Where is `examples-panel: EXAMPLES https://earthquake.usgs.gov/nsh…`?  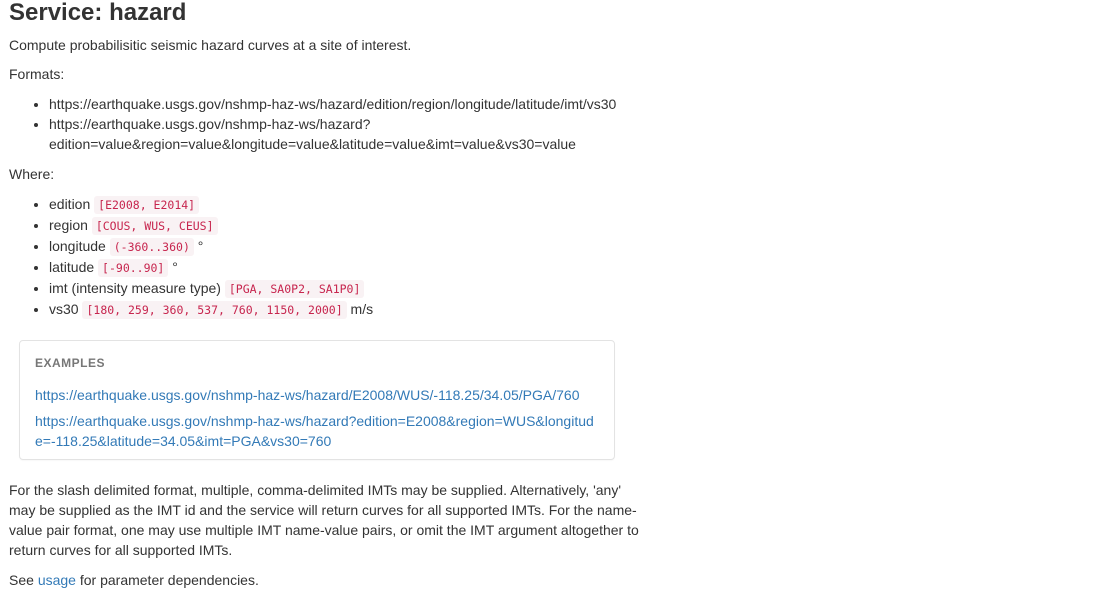
examples-panel: EXAMPLES https://earthquake.usgs.gov/nsh… is located at coordinates (317, 400).